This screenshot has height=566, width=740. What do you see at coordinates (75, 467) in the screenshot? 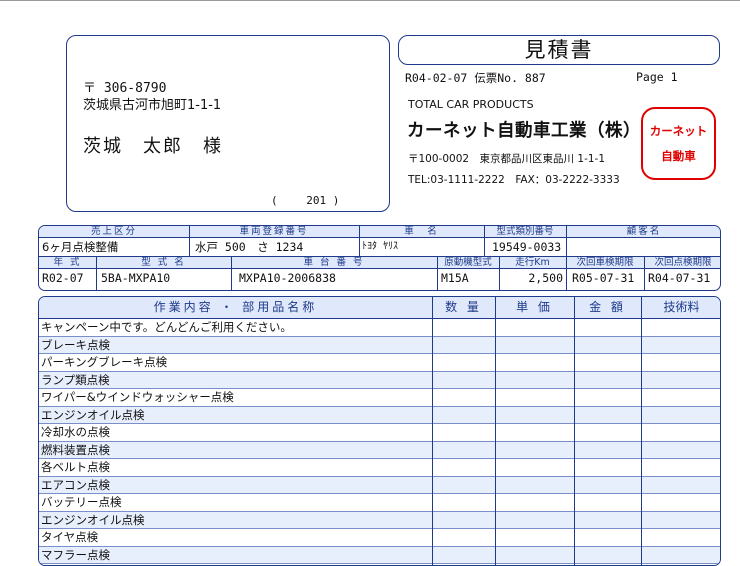
I see `item-name: 各ベルト点検` at bounding box center [75, 467].